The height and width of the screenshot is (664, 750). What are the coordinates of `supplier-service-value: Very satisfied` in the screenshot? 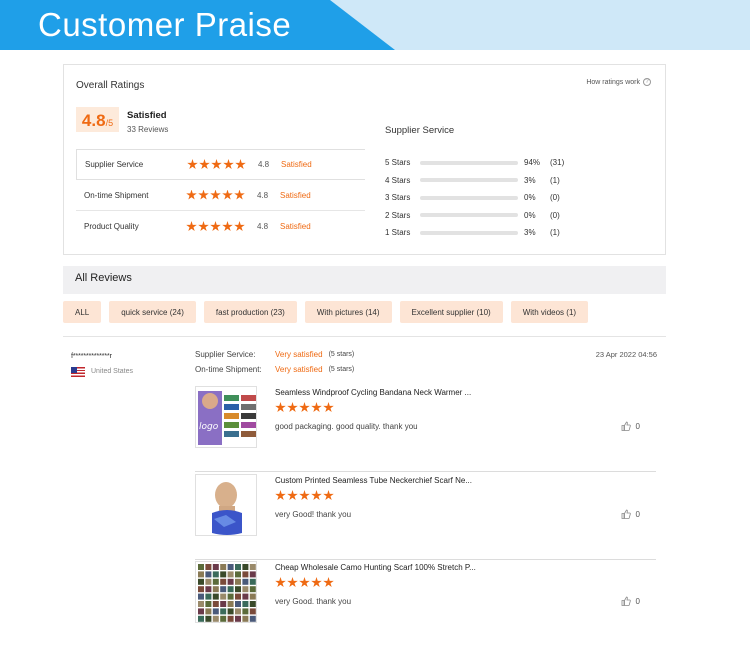 It's located at (299, 354).